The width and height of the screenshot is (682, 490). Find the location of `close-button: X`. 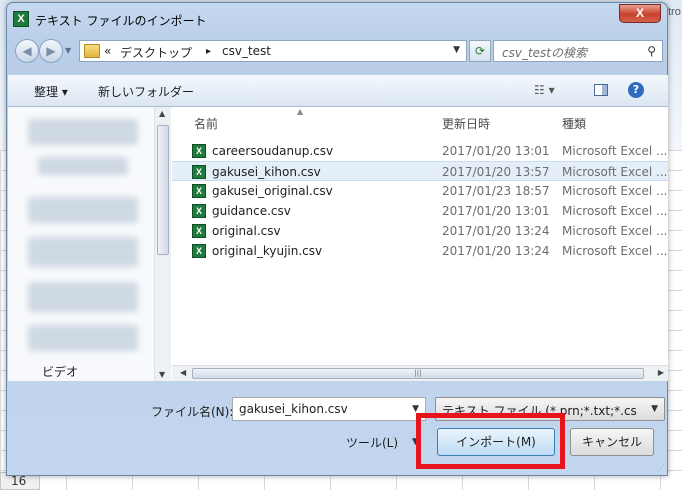

close-button: X is located at coordinates (640, 13).